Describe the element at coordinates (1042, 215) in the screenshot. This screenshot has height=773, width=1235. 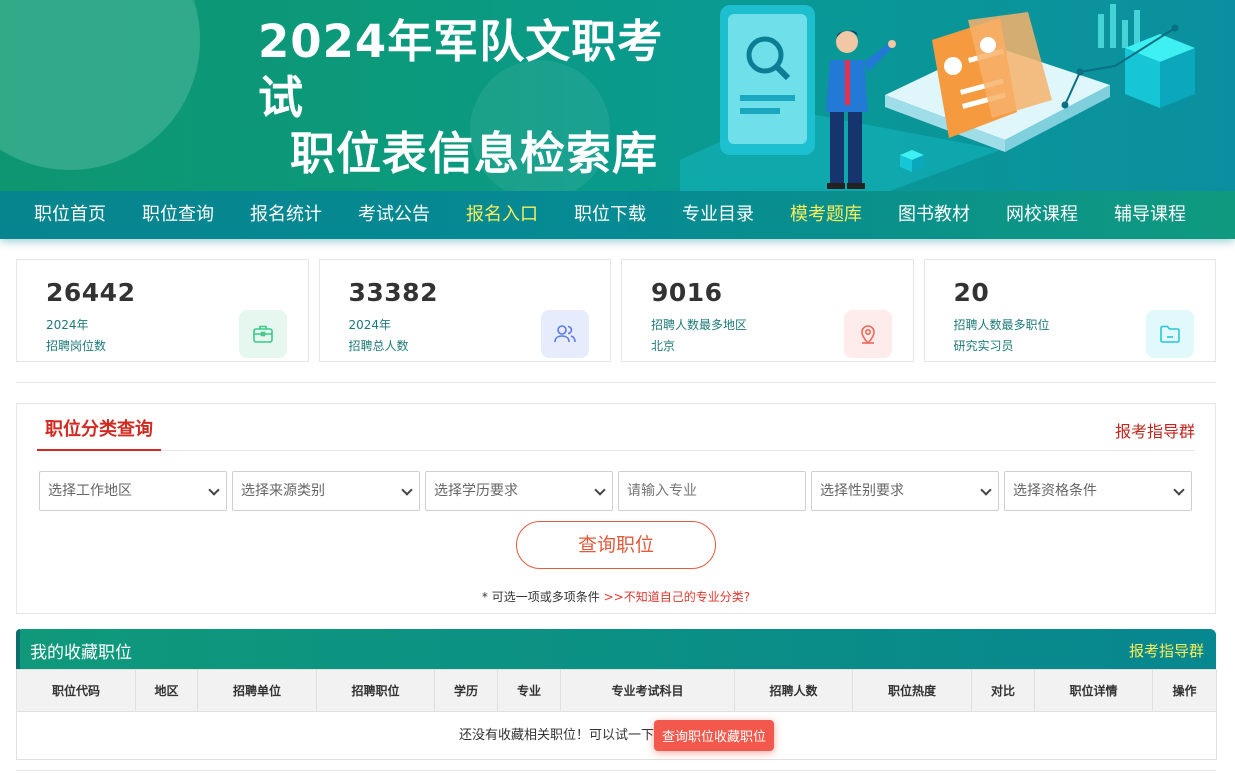
I see `nav-item-online-courses: 网校课程` at that location.